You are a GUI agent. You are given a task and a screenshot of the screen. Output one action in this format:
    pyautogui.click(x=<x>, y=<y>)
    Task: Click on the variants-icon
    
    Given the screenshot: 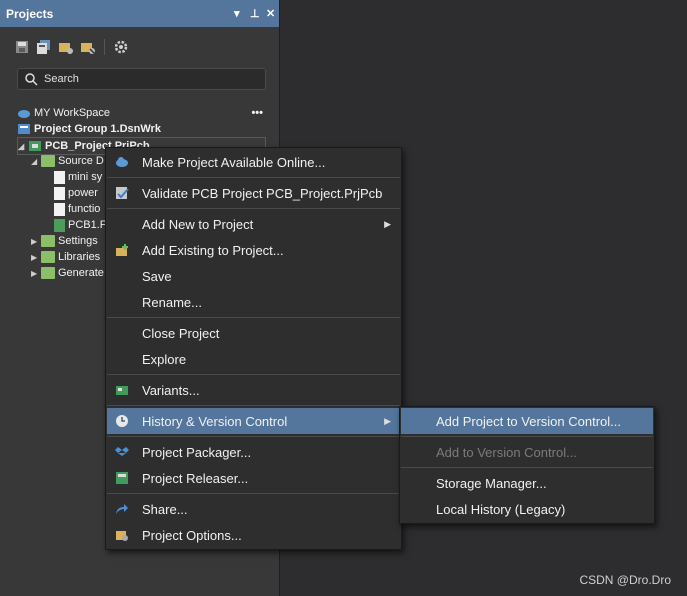 What is the action you would take?
    pyautogui.click(x=122, y=390)
    